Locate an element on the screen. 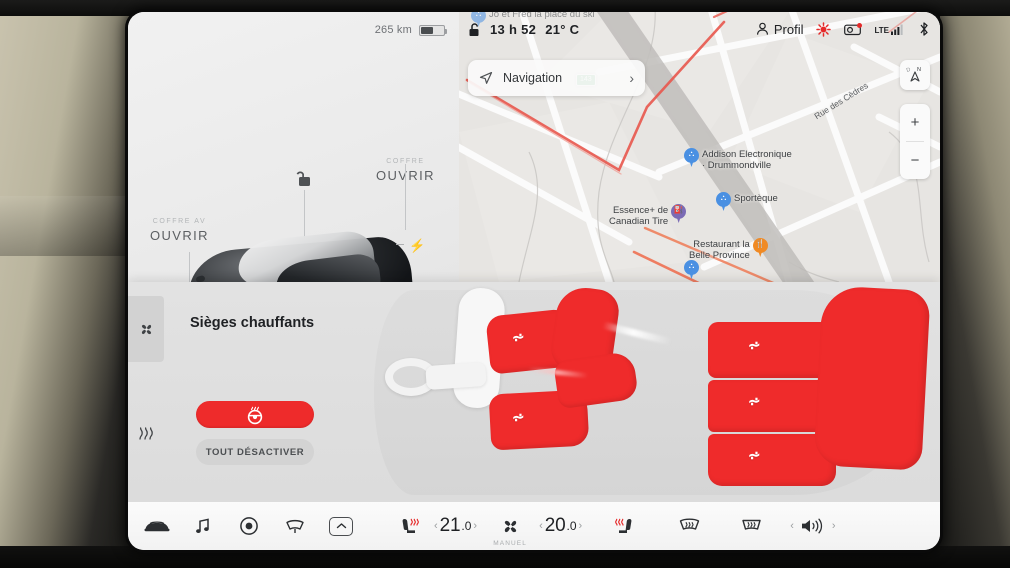 The width and height of the screenshot is (1010, 568). poi-label: Restaurant la Belle Province is located at coordinates (719, 250).